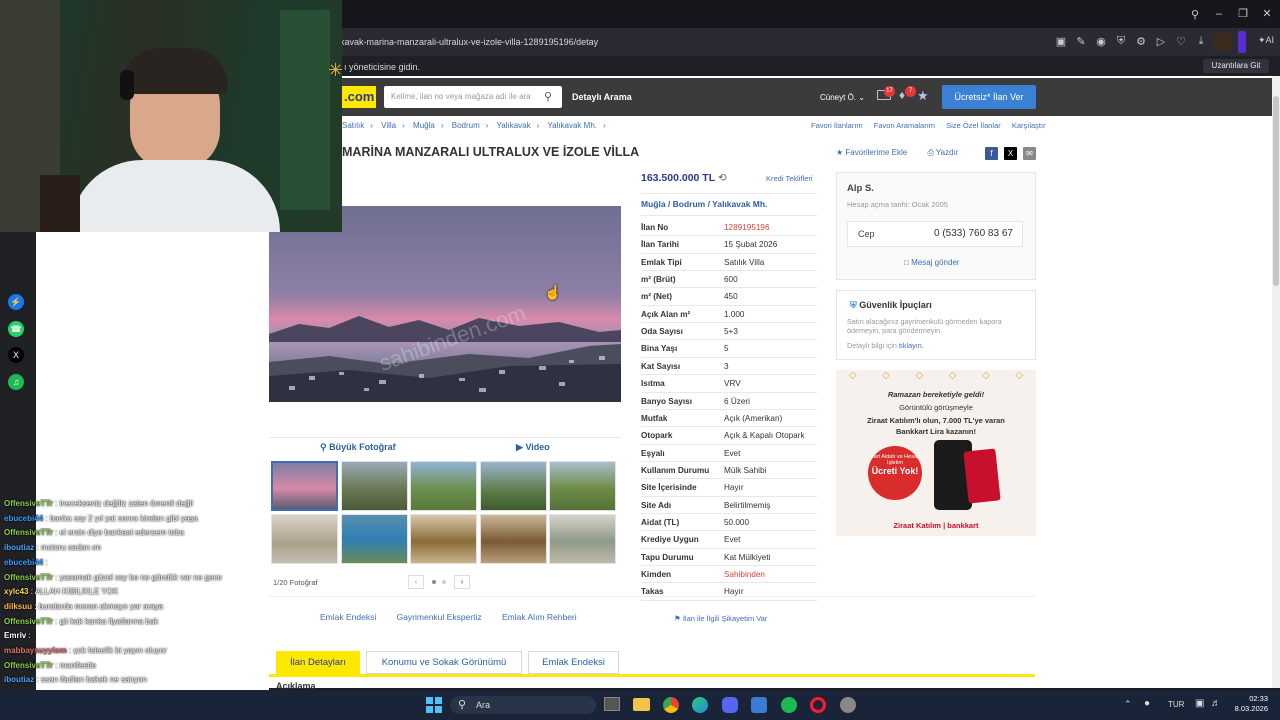  Describe the element at coordinates (932, 262) in the screenshot. I see `send-message-link: □ Mesaj gönder` at that location.